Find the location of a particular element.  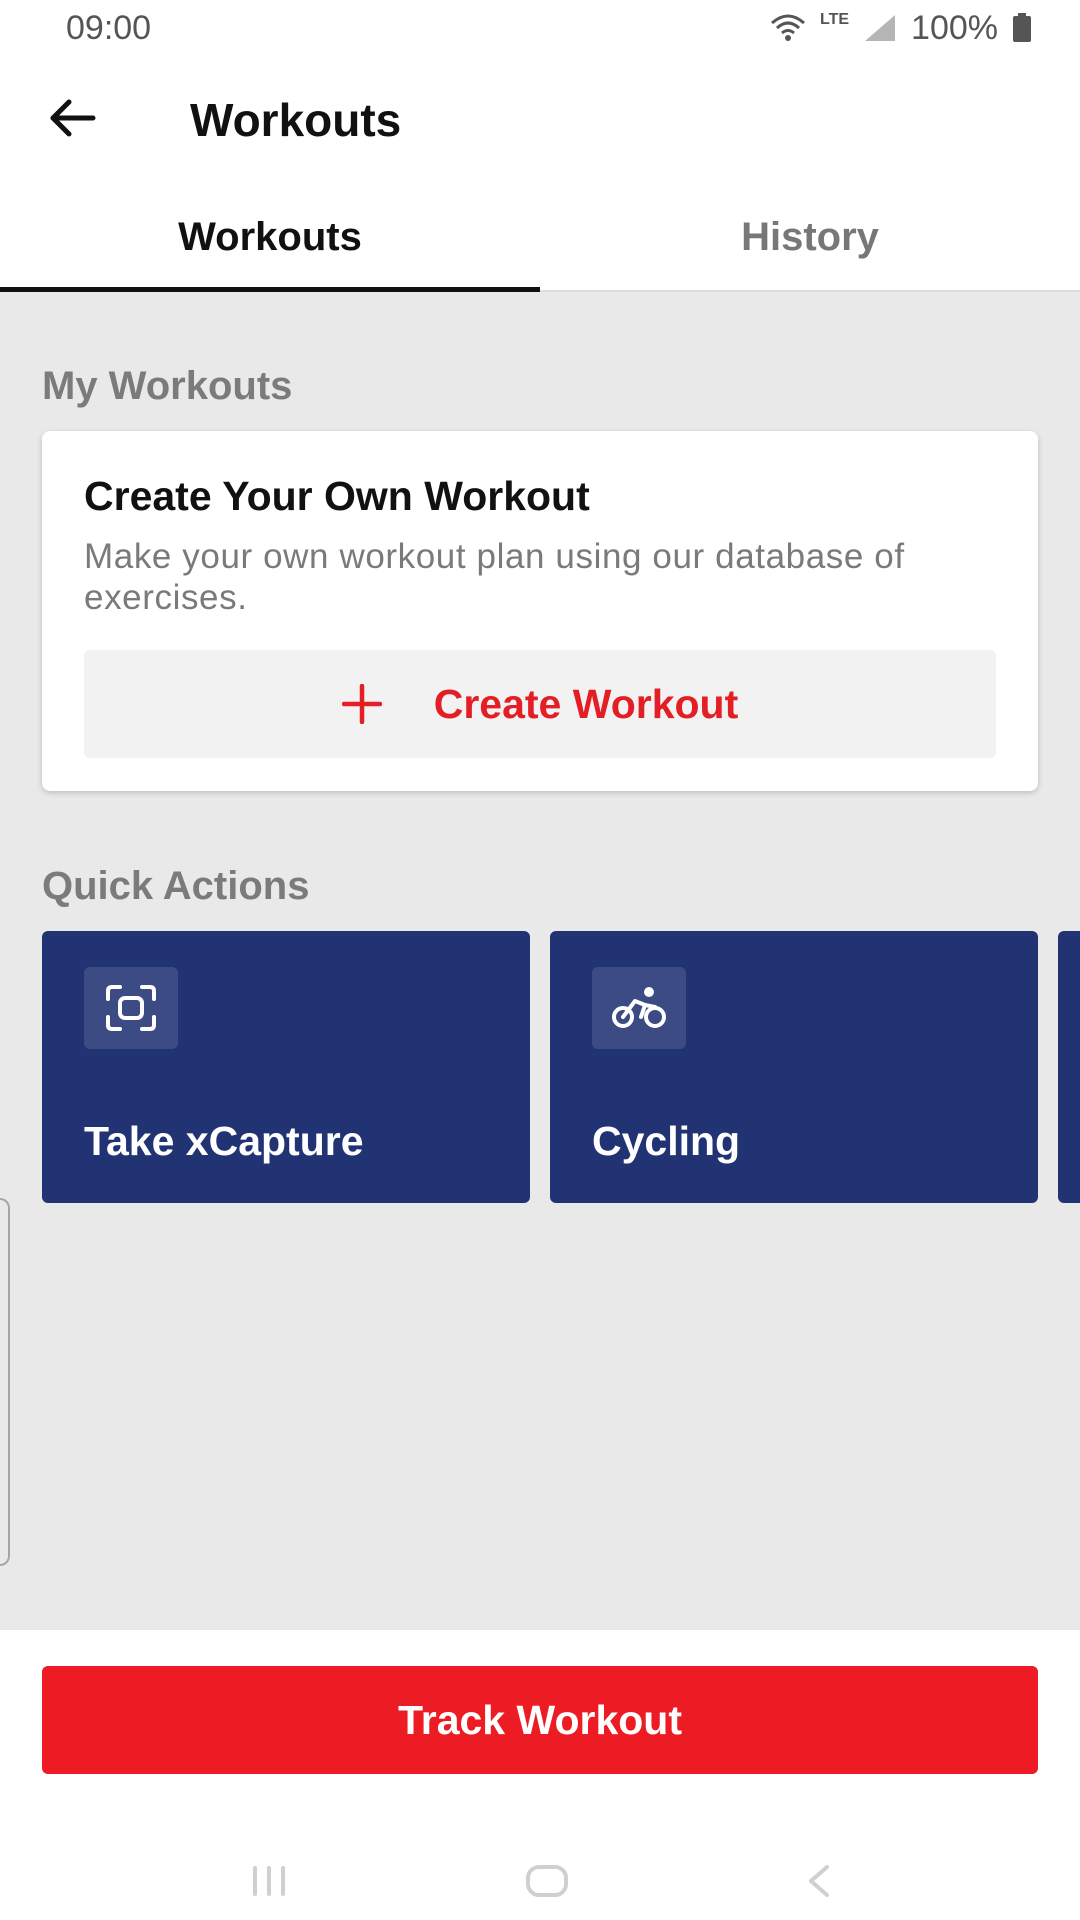

status-bar: 09:00 LTE 100% is located at coordinates (540, 28).